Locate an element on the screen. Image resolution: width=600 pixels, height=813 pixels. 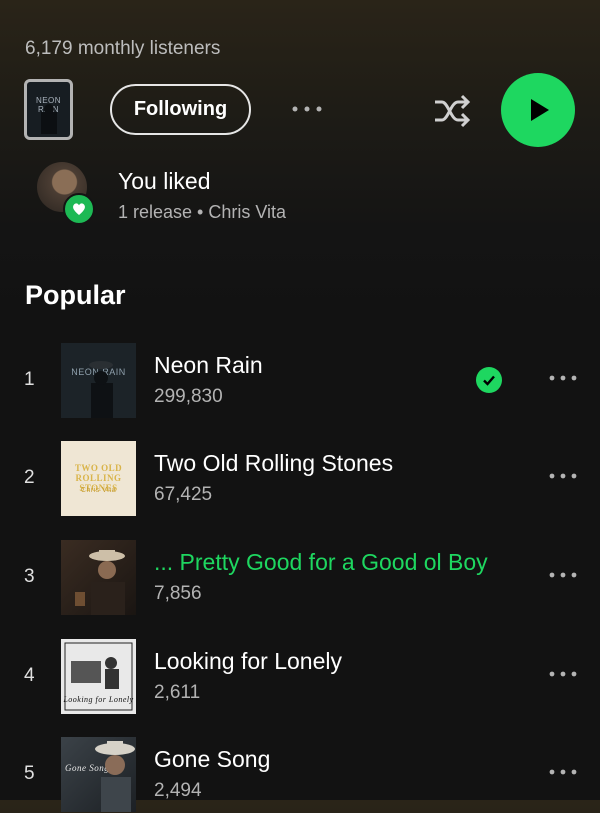
track-row: 5 Gone Song Gone Song 2,494 is located at coordinates (300, 775).